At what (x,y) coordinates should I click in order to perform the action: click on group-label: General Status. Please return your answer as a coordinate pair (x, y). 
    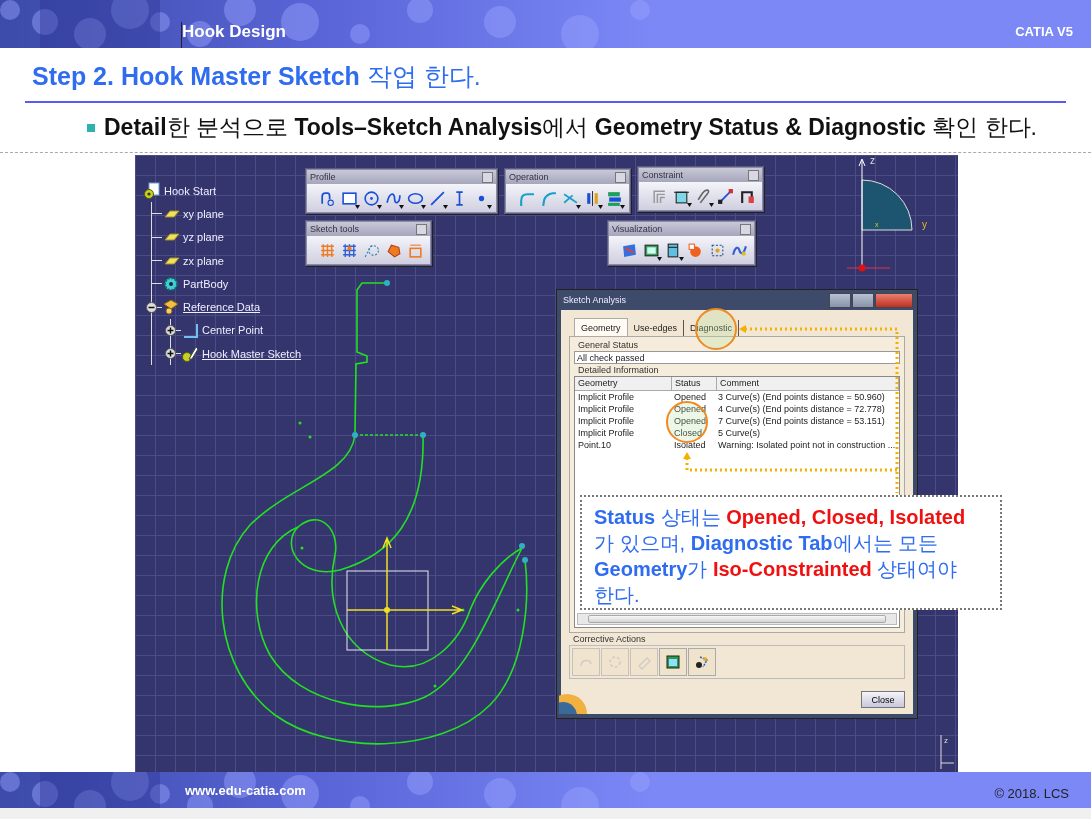
    Looking at the image, I should click on (608, 345).